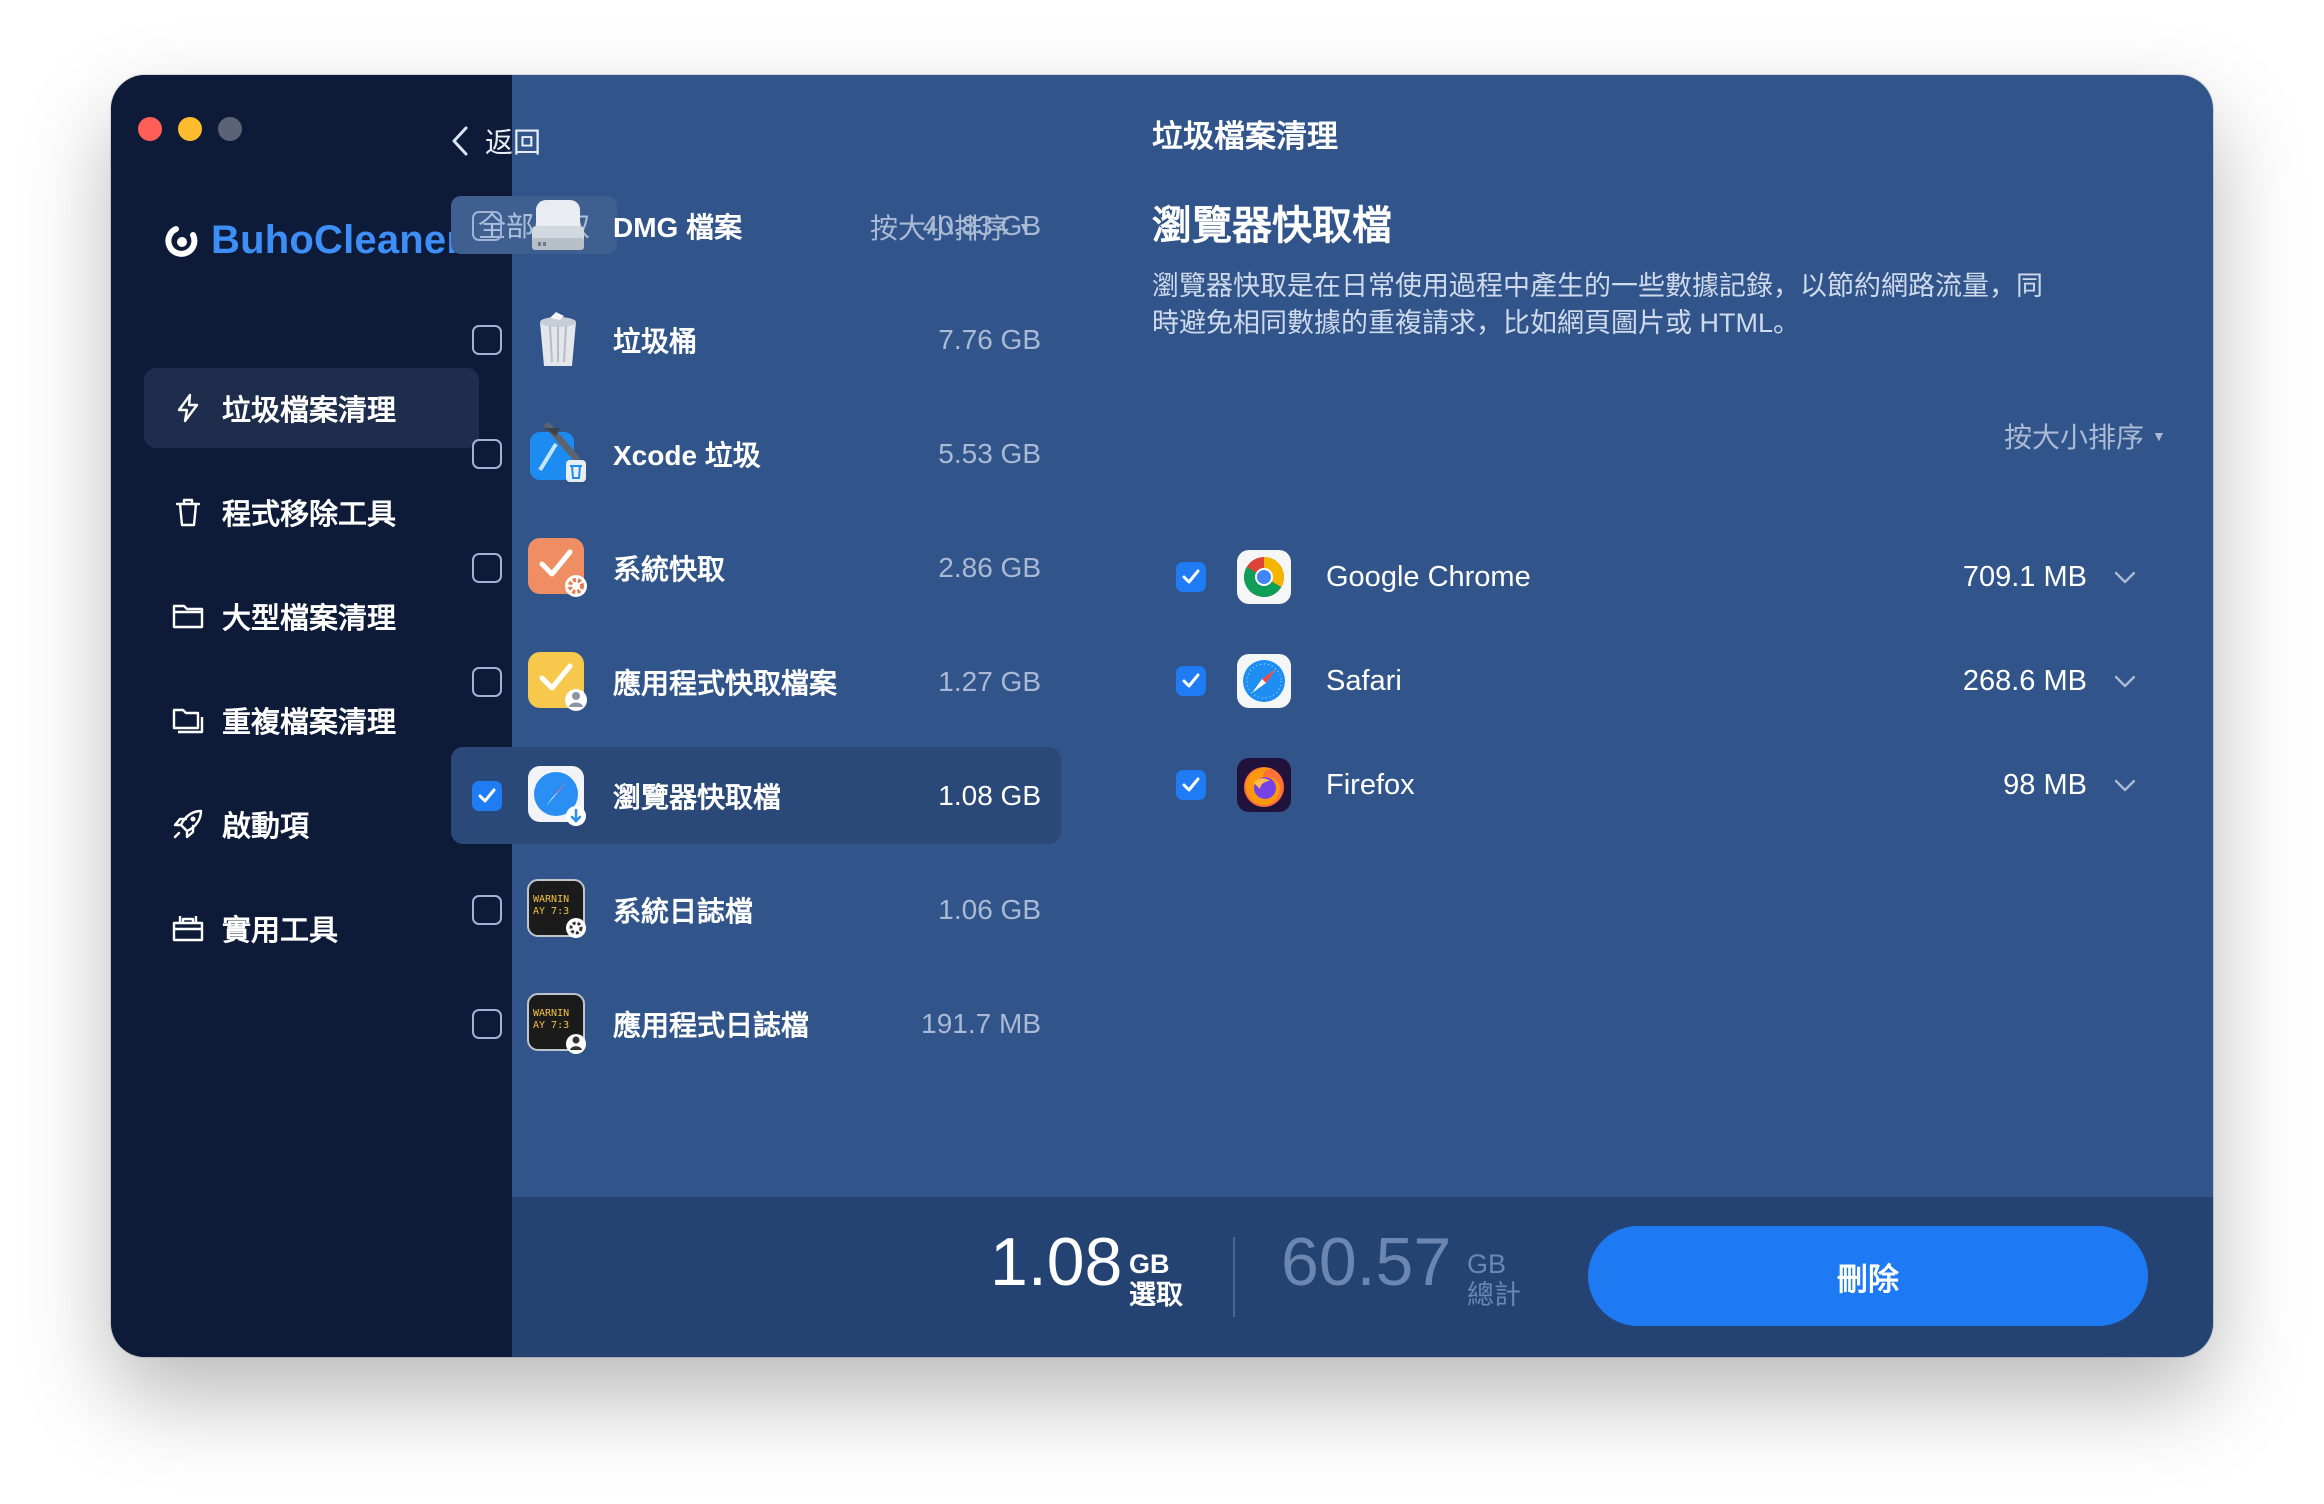 Image resolution: width=2324 pixels, height=1504 pixels. I want to click on list-item-label: 垃圾桶, so click(655, 341).